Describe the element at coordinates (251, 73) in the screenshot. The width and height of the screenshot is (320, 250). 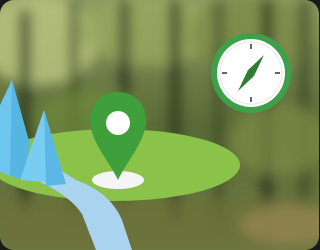
I see `compass-icon` at that location.